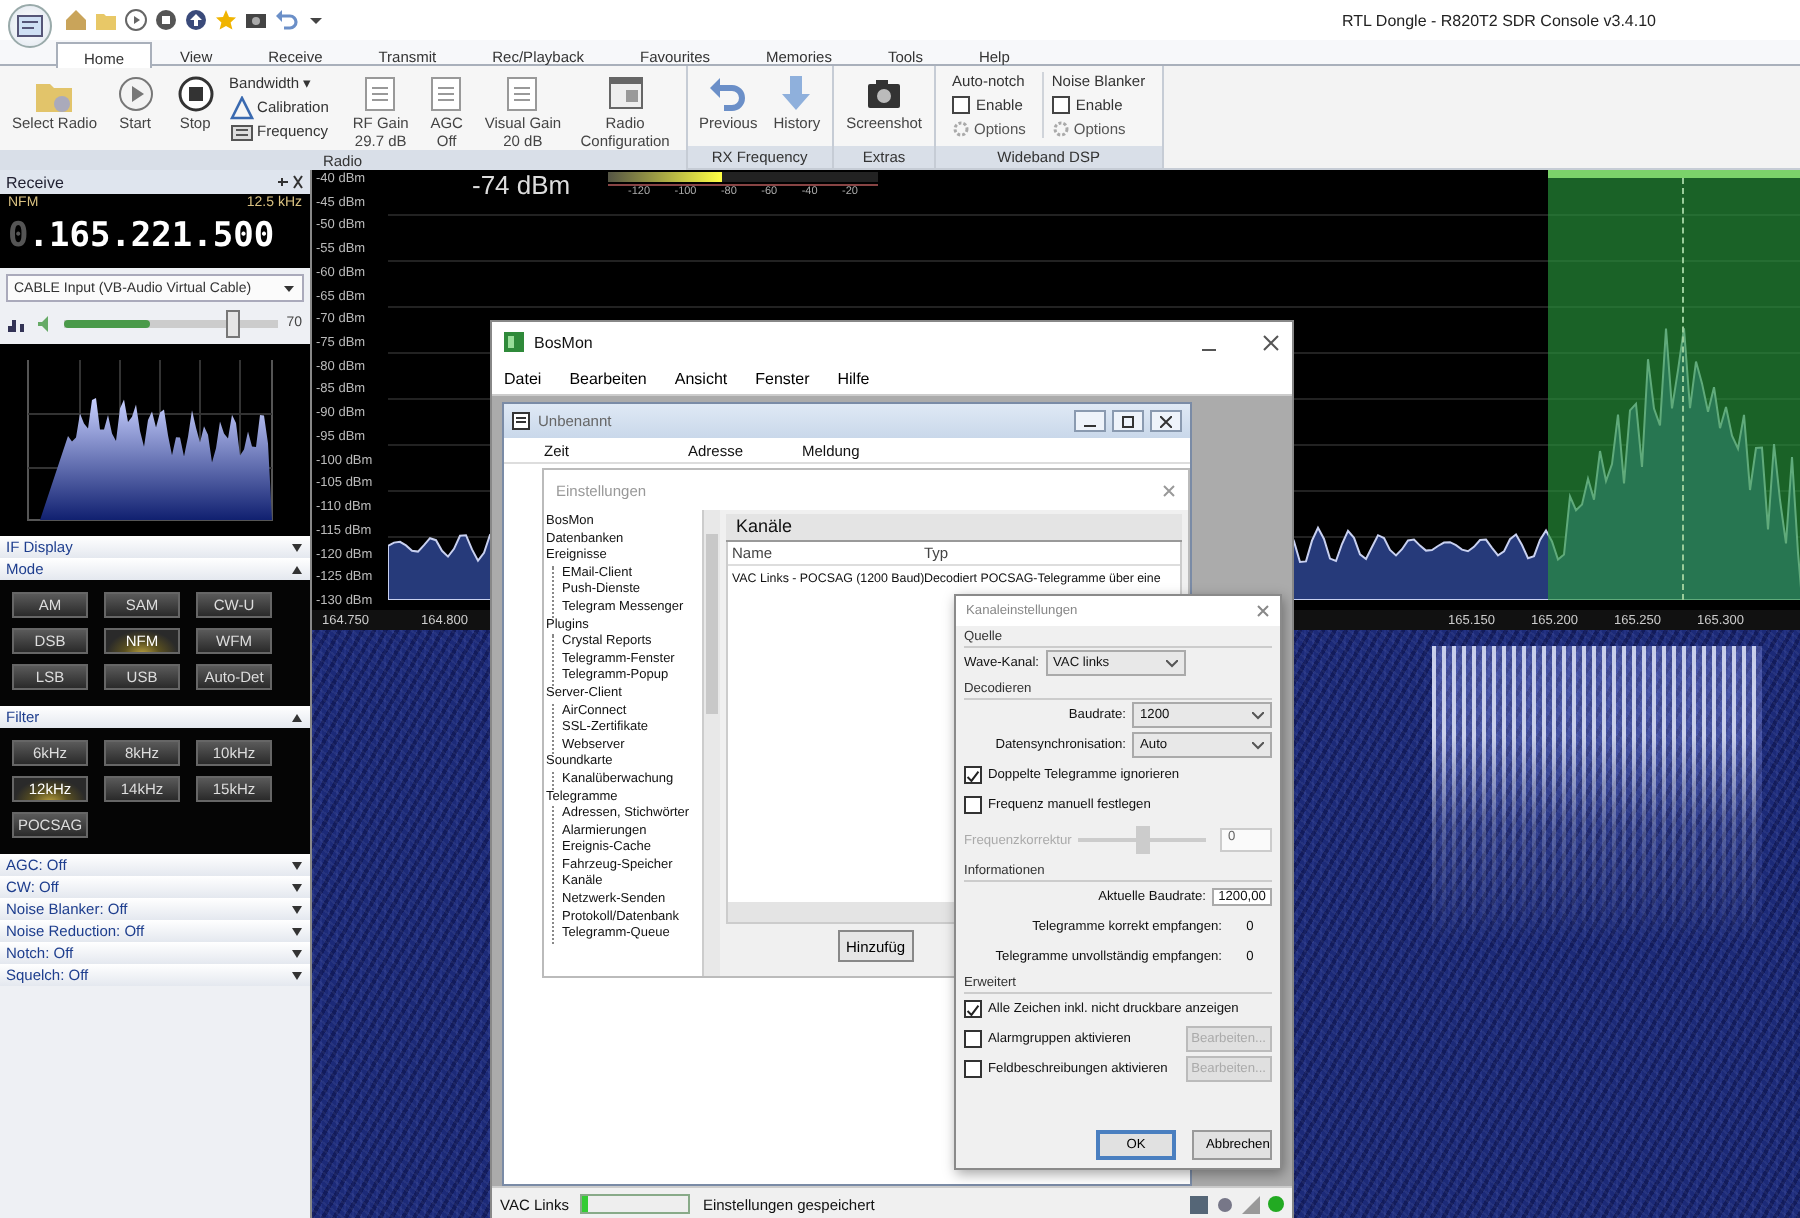 This screenshot has width=1800, height=1218. I want to click on restore-button, so click(1128, 421).